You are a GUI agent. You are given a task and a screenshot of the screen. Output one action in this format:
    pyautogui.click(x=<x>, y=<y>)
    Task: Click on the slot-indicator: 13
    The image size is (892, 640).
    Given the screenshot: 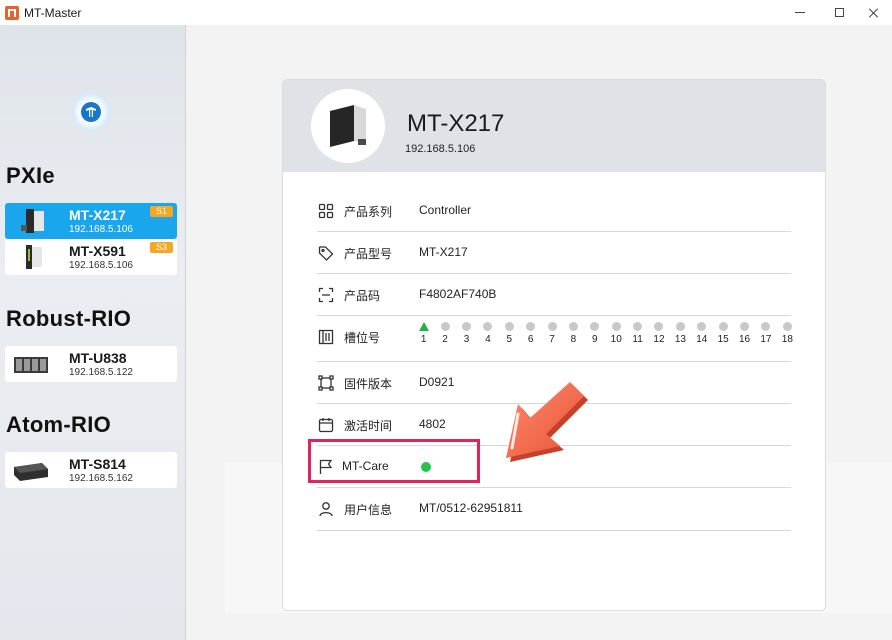 What is the action you would take?
    pyautogui.click(x=680, y=333)
    